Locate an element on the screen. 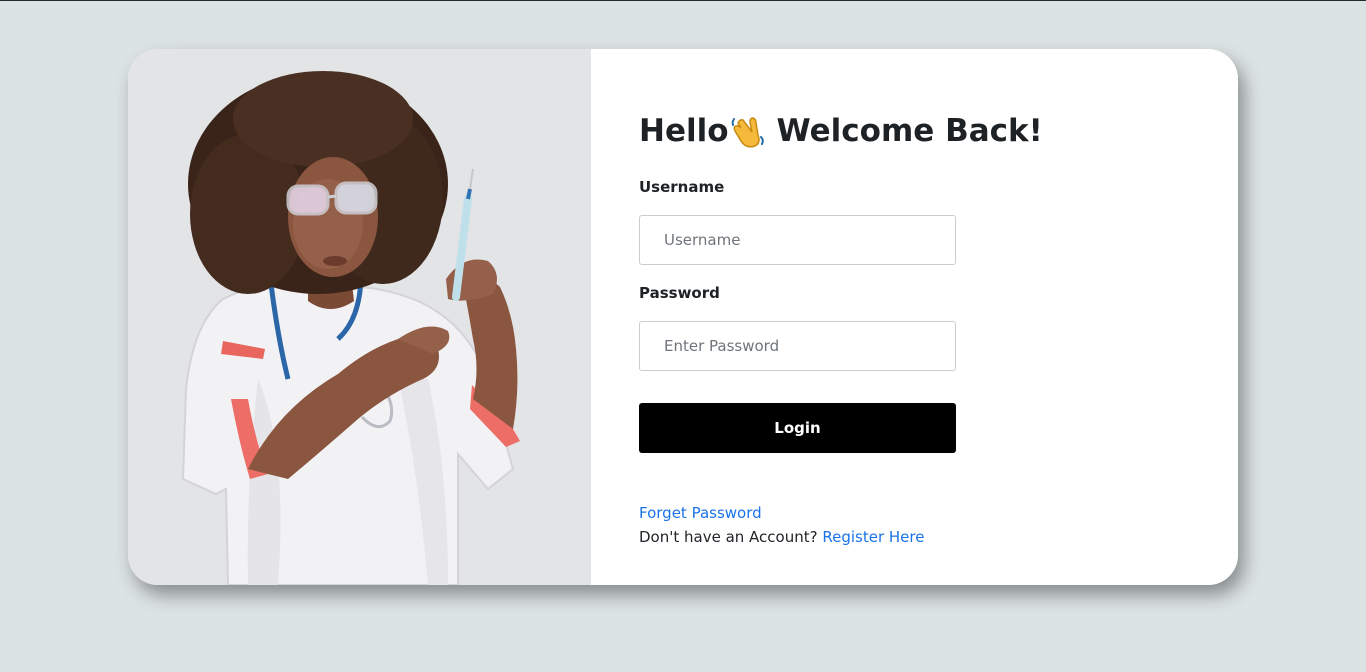 Image resolution: width=1366 pixels, height=672 pixels. password-label: Password is located at coordinates (679, 293).